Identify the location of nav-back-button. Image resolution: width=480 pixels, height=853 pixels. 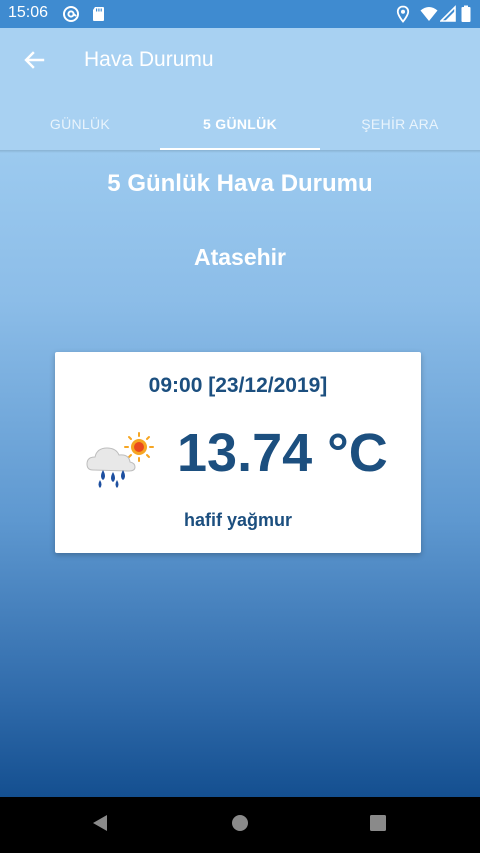
(100, 825).